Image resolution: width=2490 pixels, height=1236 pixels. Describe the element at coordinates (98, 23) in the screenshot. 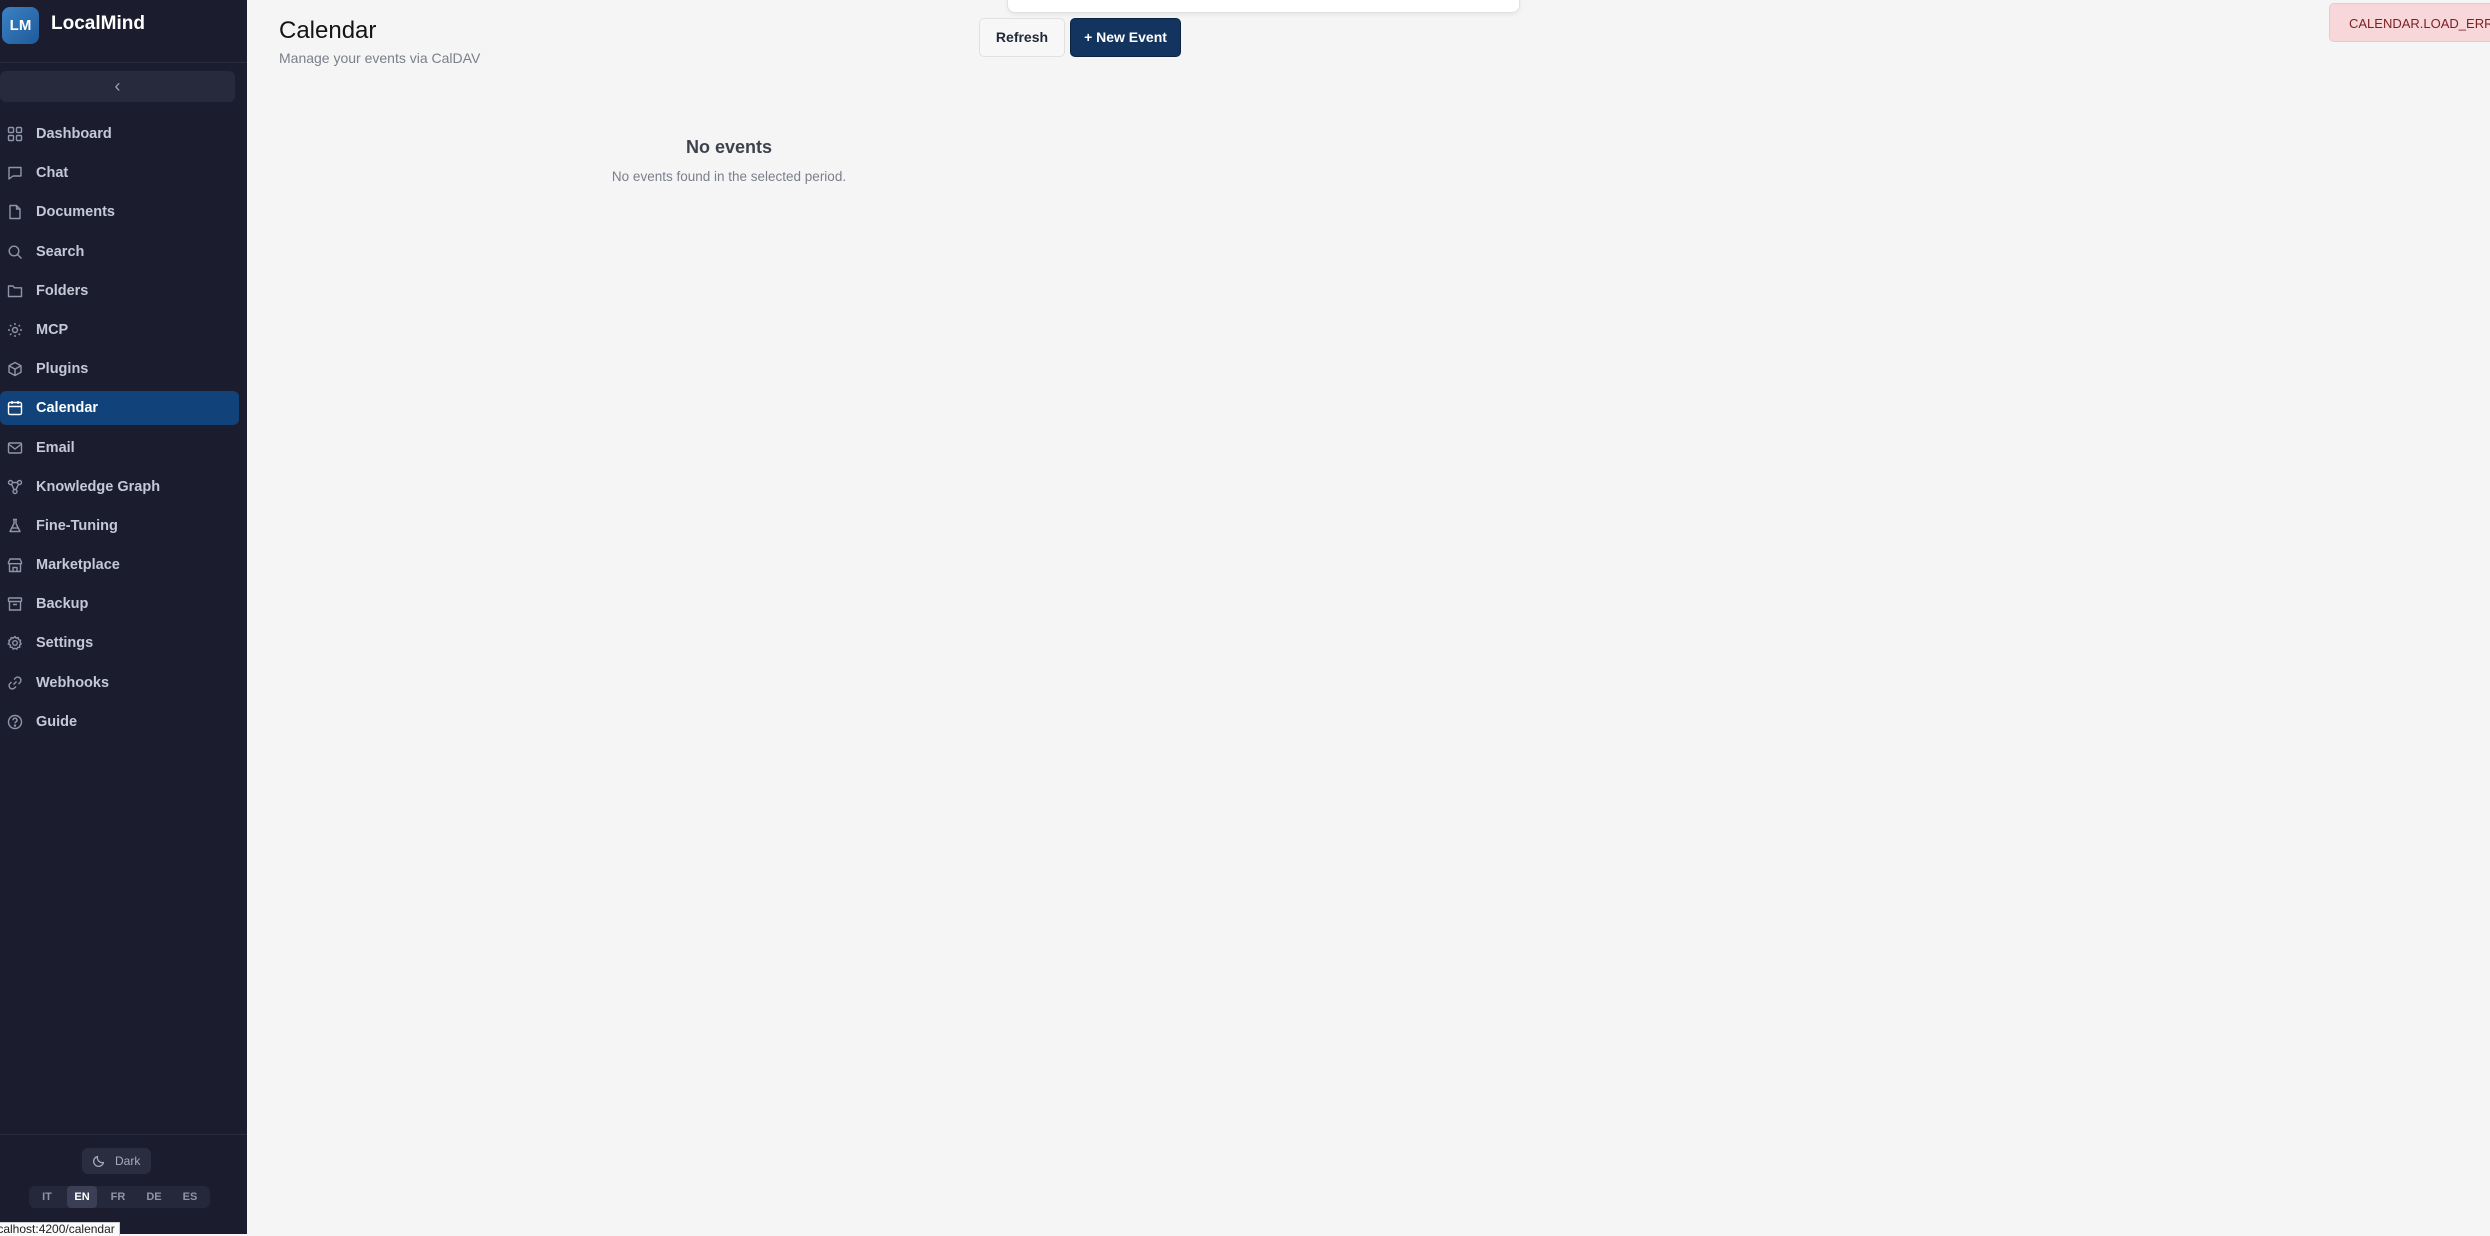

I see `app-name: LocalMind` at that location.